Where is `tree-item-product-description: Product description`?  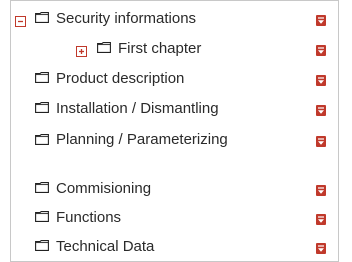 tree-item-product-description: Product description is located at coordinates (174, 80).